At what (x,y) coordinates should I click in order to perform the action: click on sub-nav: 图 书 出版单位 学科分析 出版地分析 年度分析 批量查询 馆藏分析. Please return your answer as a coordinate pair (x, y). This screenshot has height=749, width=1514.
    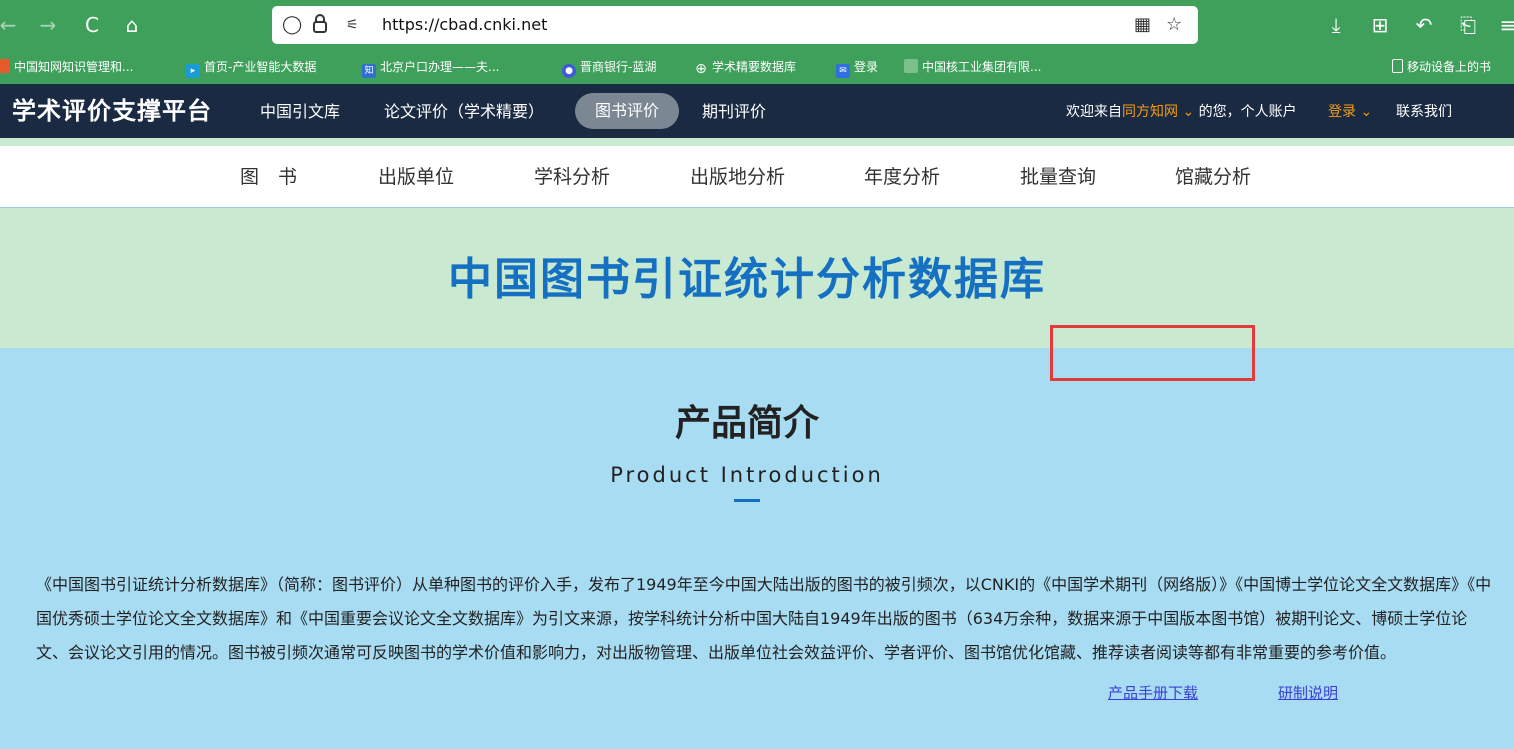
    Looking at the image, I should click on (757, 177).